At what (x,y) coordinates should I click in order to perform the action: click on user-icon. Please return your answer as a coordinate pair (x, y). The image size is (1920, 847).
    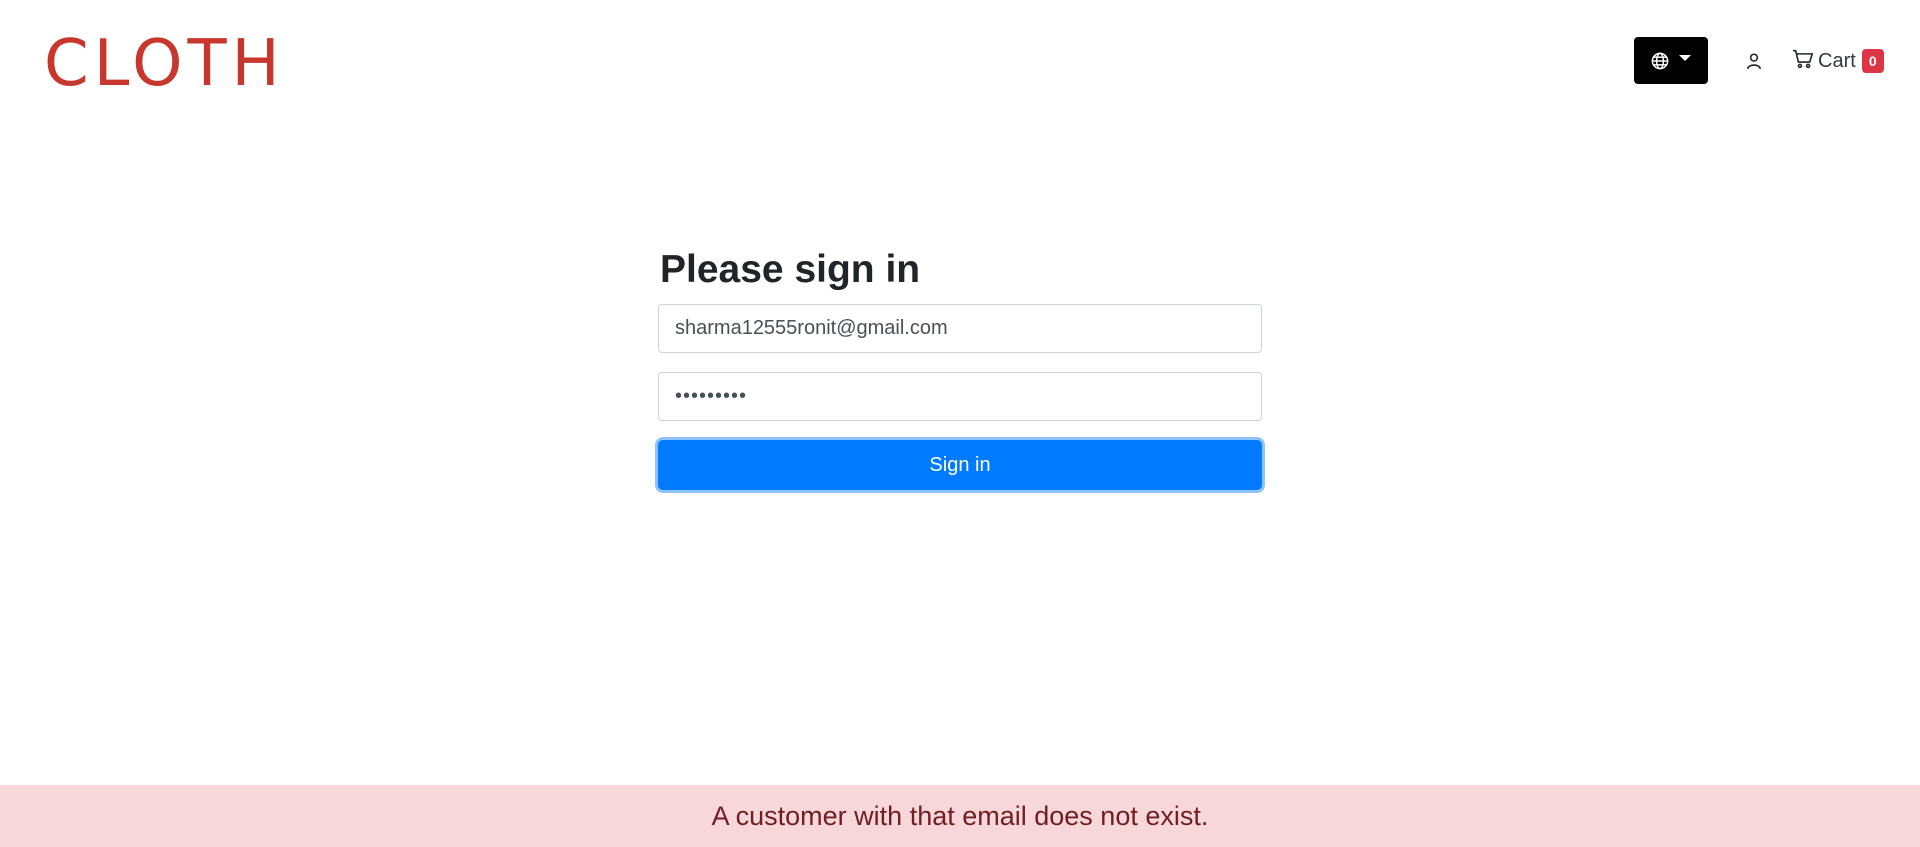
    Looking at the image, I should click on (1754, 63).